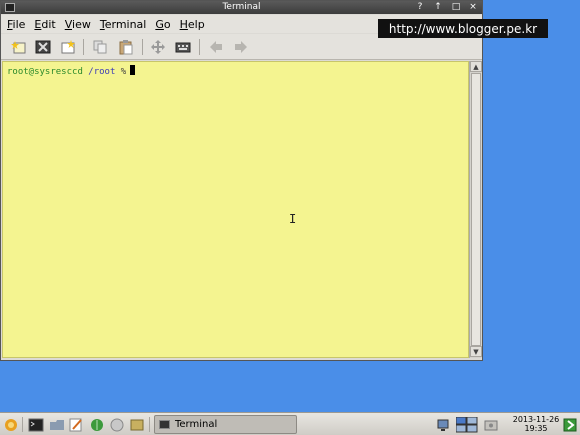 The image size is (580, 435). What do you see at coordinates (158, 47) in the screenshot?
I see `move-icon` at bounding box center [158, 47].